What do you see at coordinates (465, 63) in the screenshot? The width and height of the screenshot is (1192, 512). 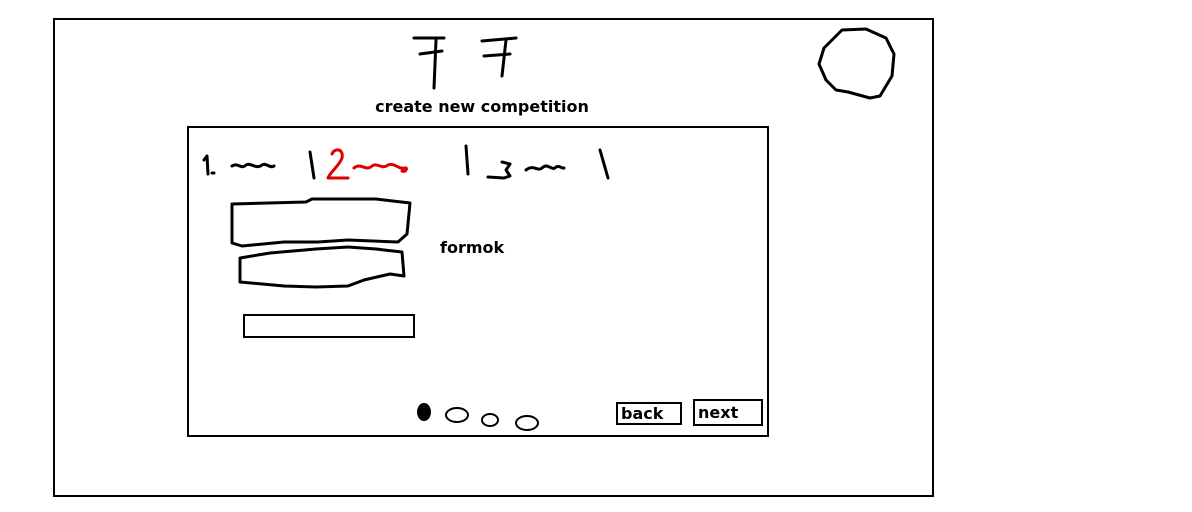 I see `logo-icon` at bounding box center [465, 63].